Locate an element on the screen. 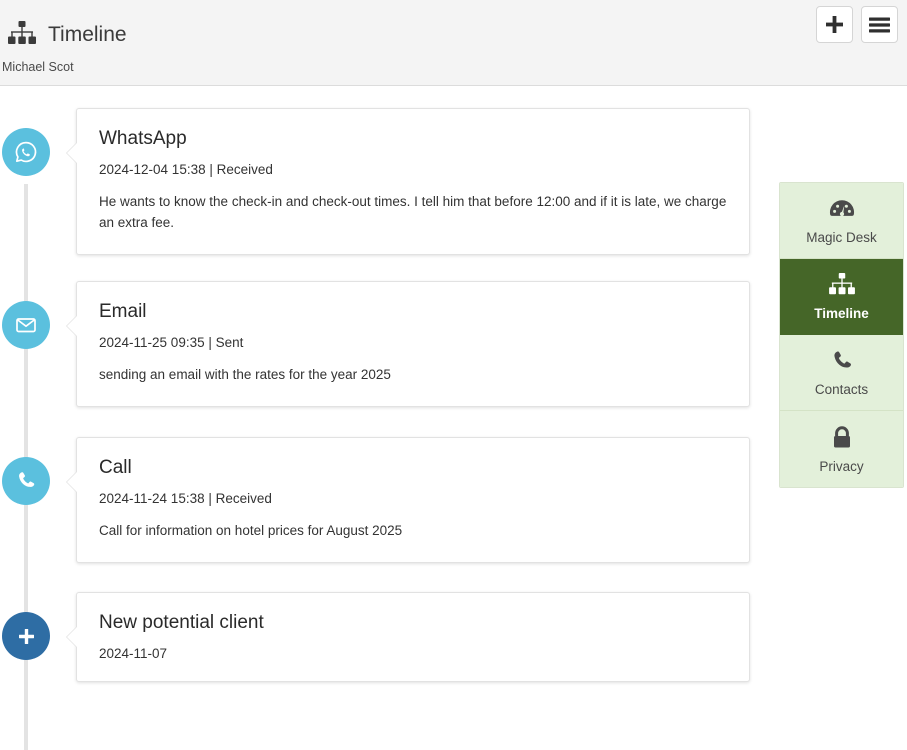  card-title: New potential client is located at coordinates (181, 622).